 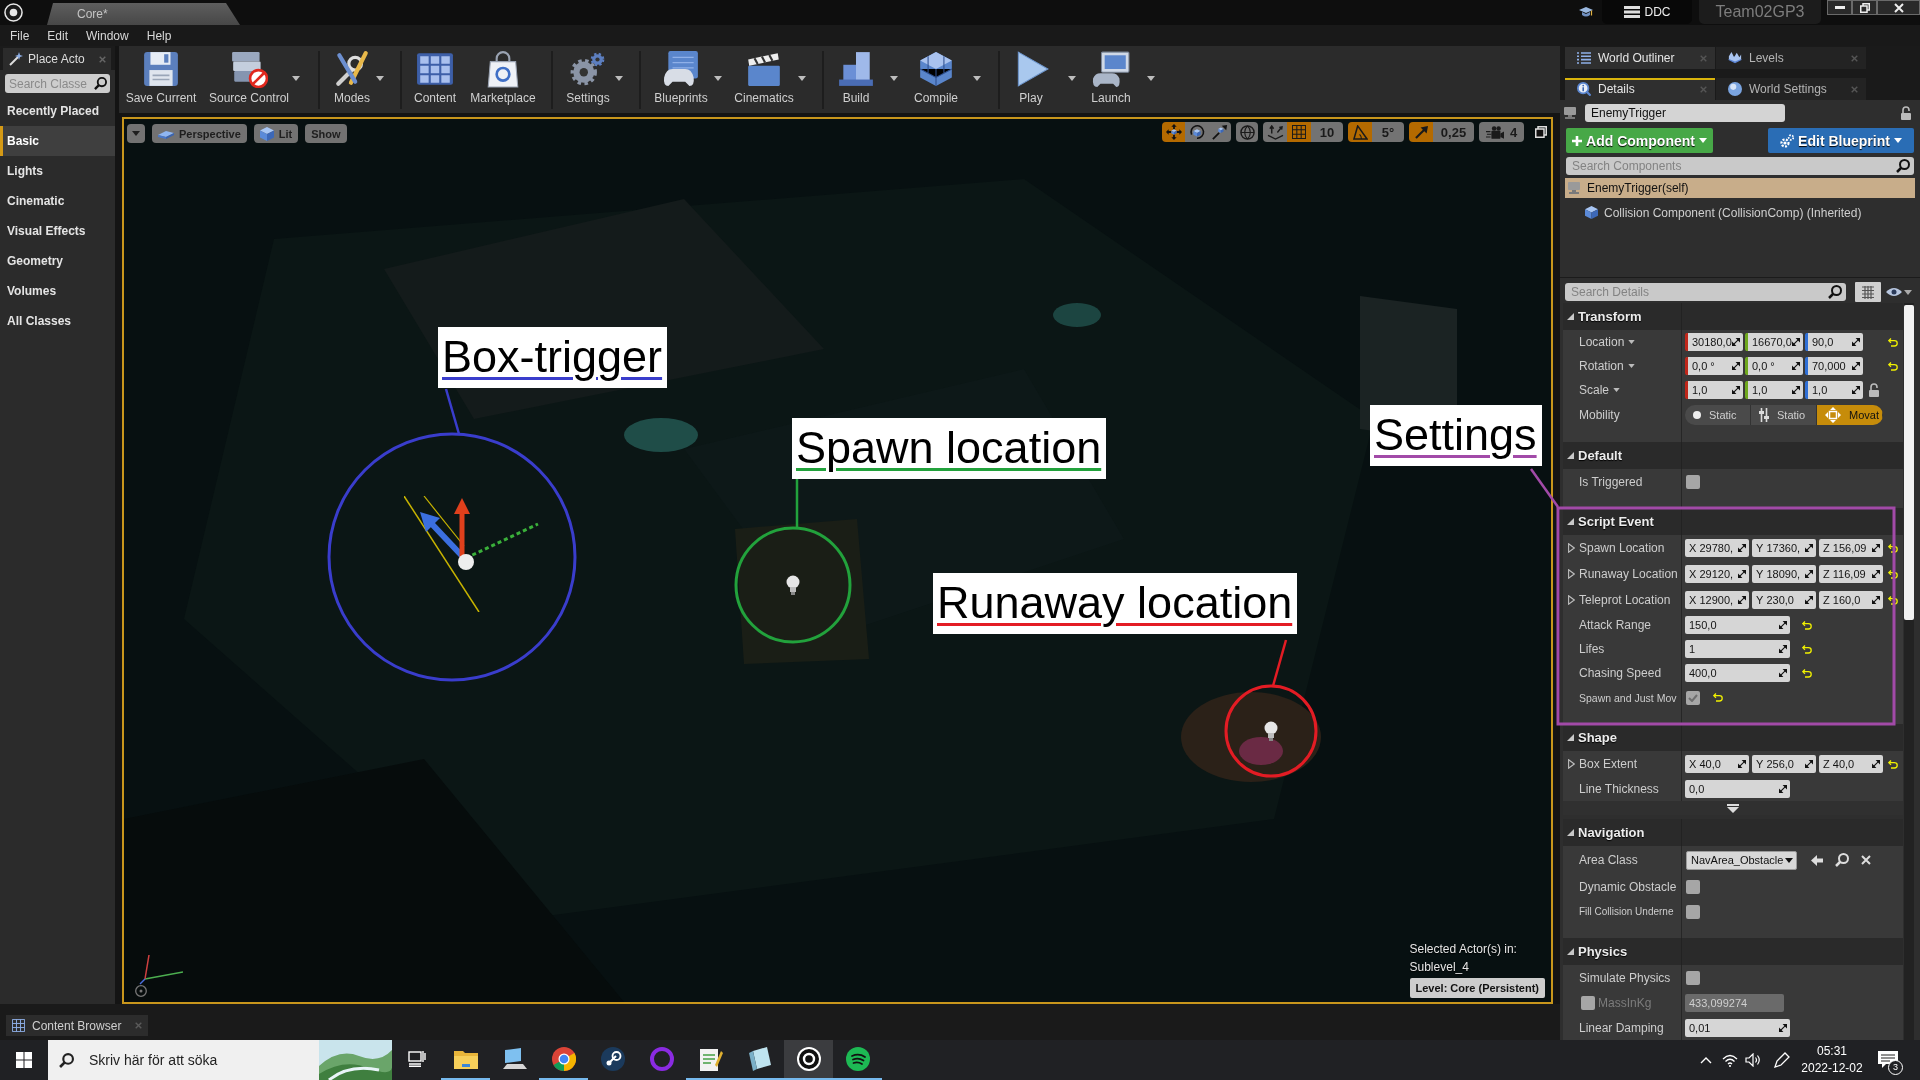 What do you see at coordinates (1733, 951) in the screenshot?
I see `section-header: Physics` at bounding box center [1733, 951].